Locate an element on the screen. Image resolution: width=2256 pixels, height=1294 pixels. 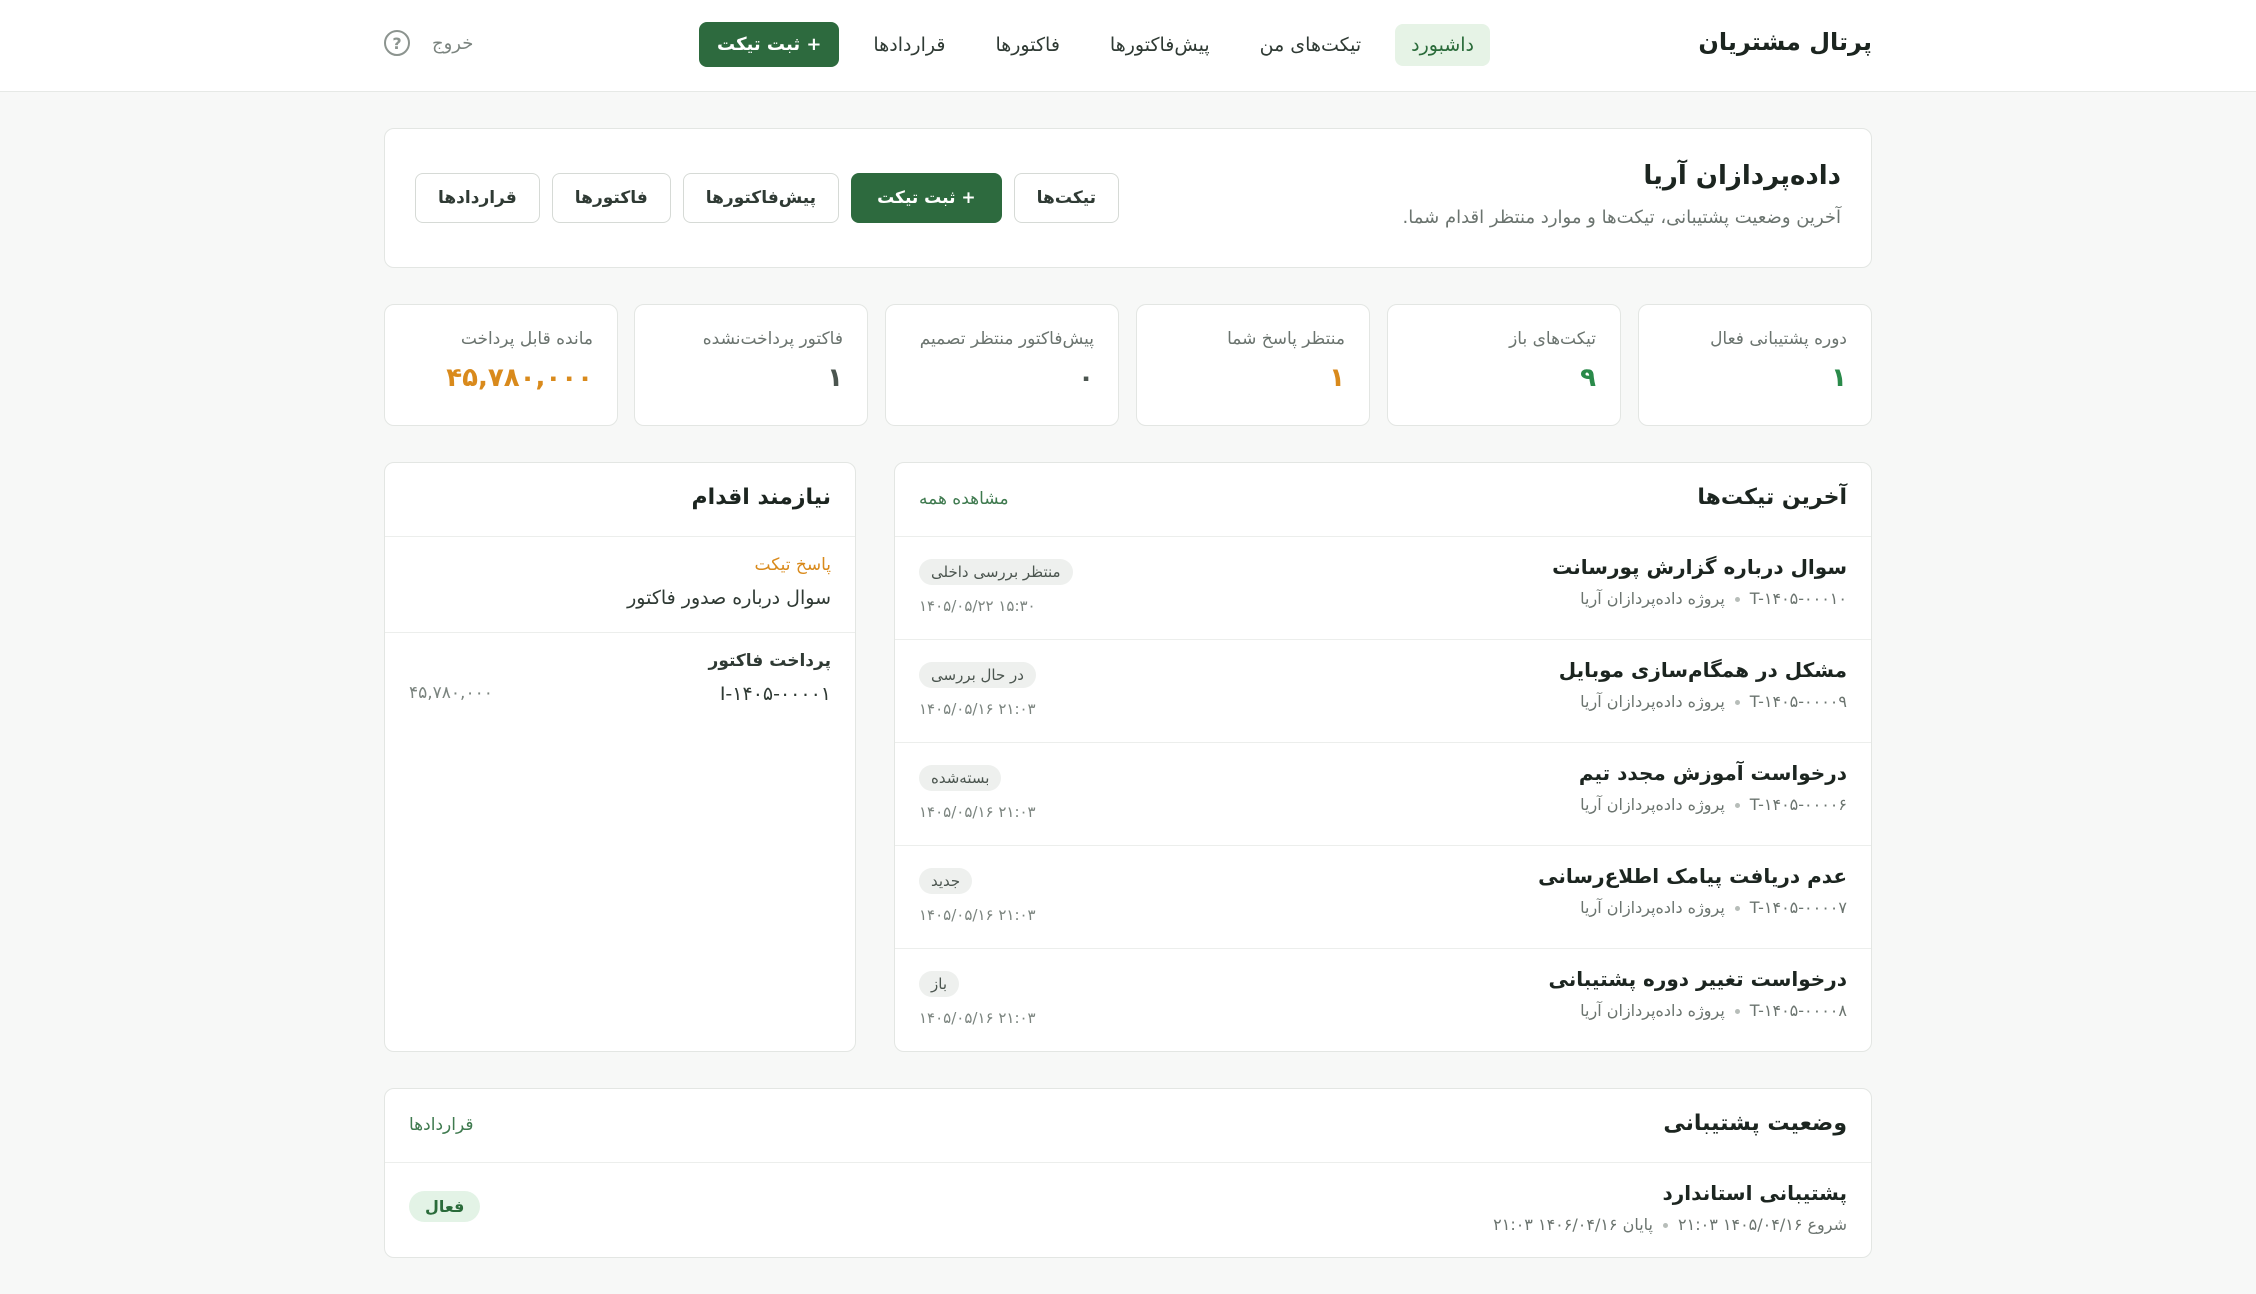
ticket-title: سوال درباره گزارش پورسانت is located at coordinates (1699, 567).